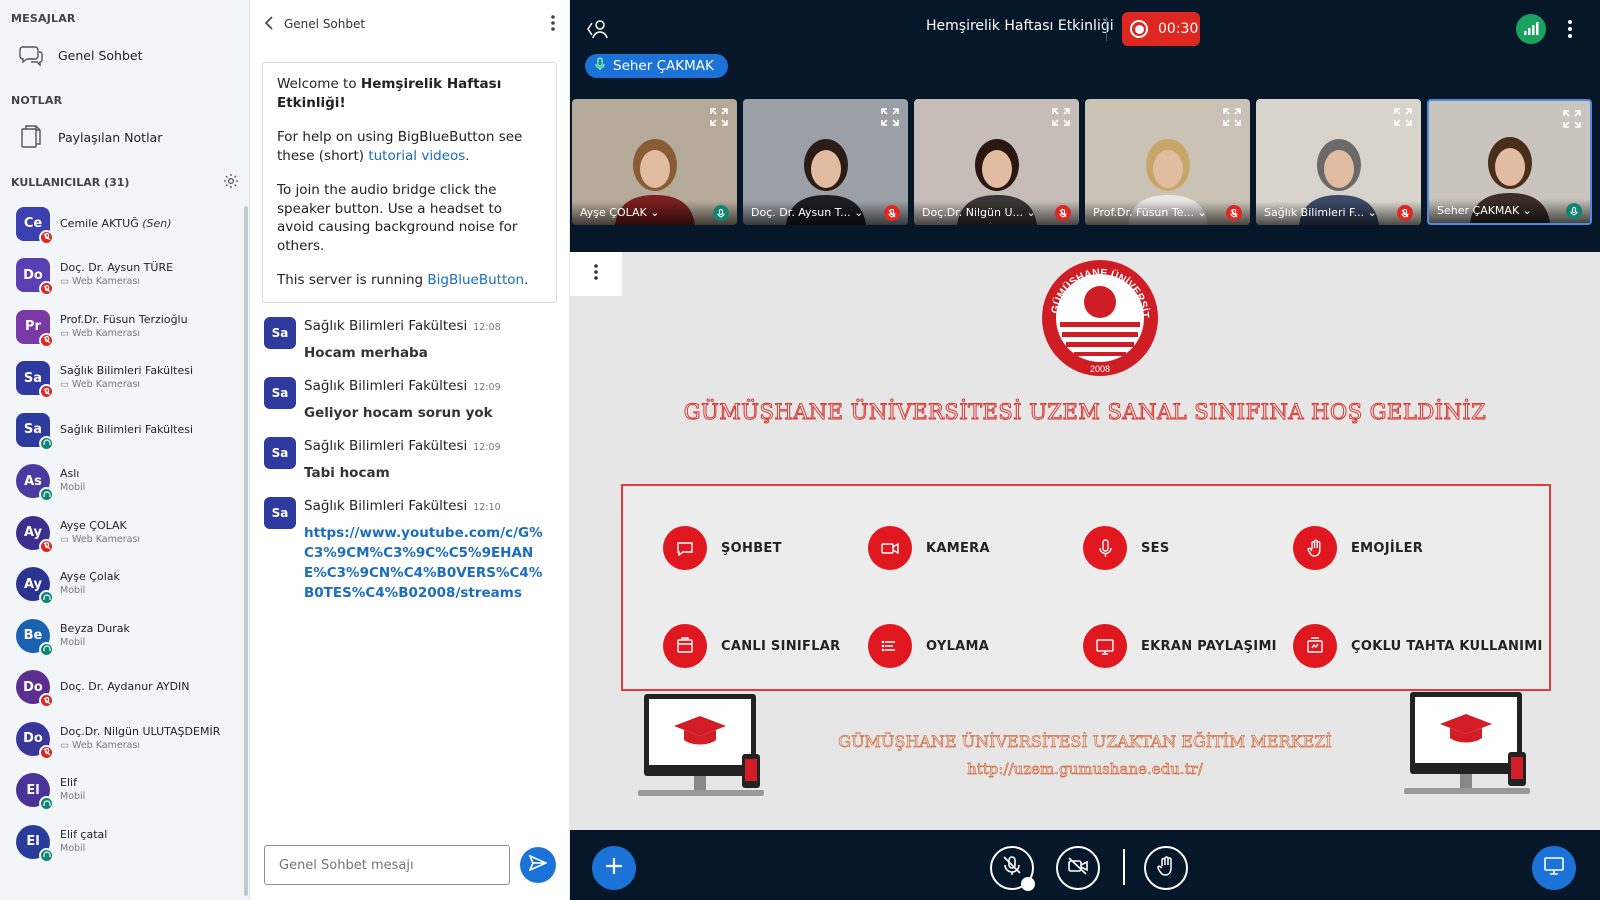 This screenshot has height=900, width=1600. What do you see at coordinates (1447, 646) in the screenshot?
I see `feature-label: ÇOKLU TAHTA KULLANIMI` at bounding box center [1447, 646].